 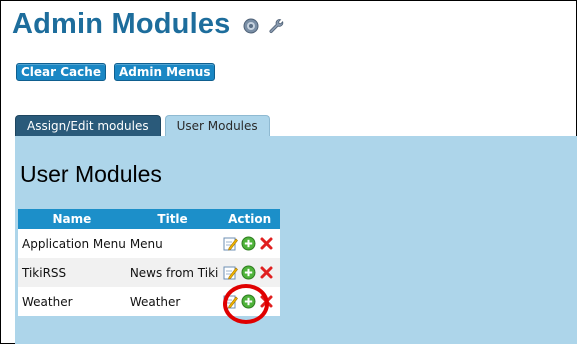 What do you see at coordinates (217, 125) in the screenshot?
I see `tab-user-modules: User Modules` at bounding box center [217, 125].